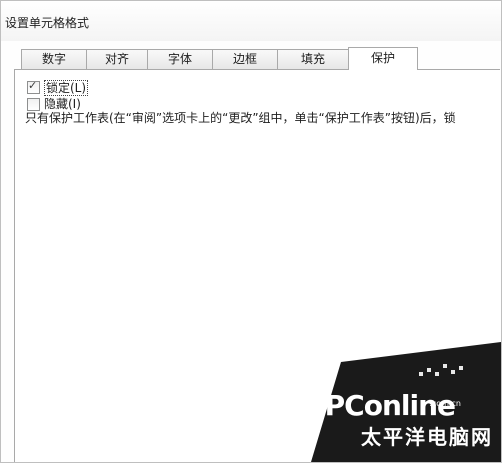  Describe the element at coordinates (180, 59) in the screenshot. I see `tab-font: 字体` at that location.